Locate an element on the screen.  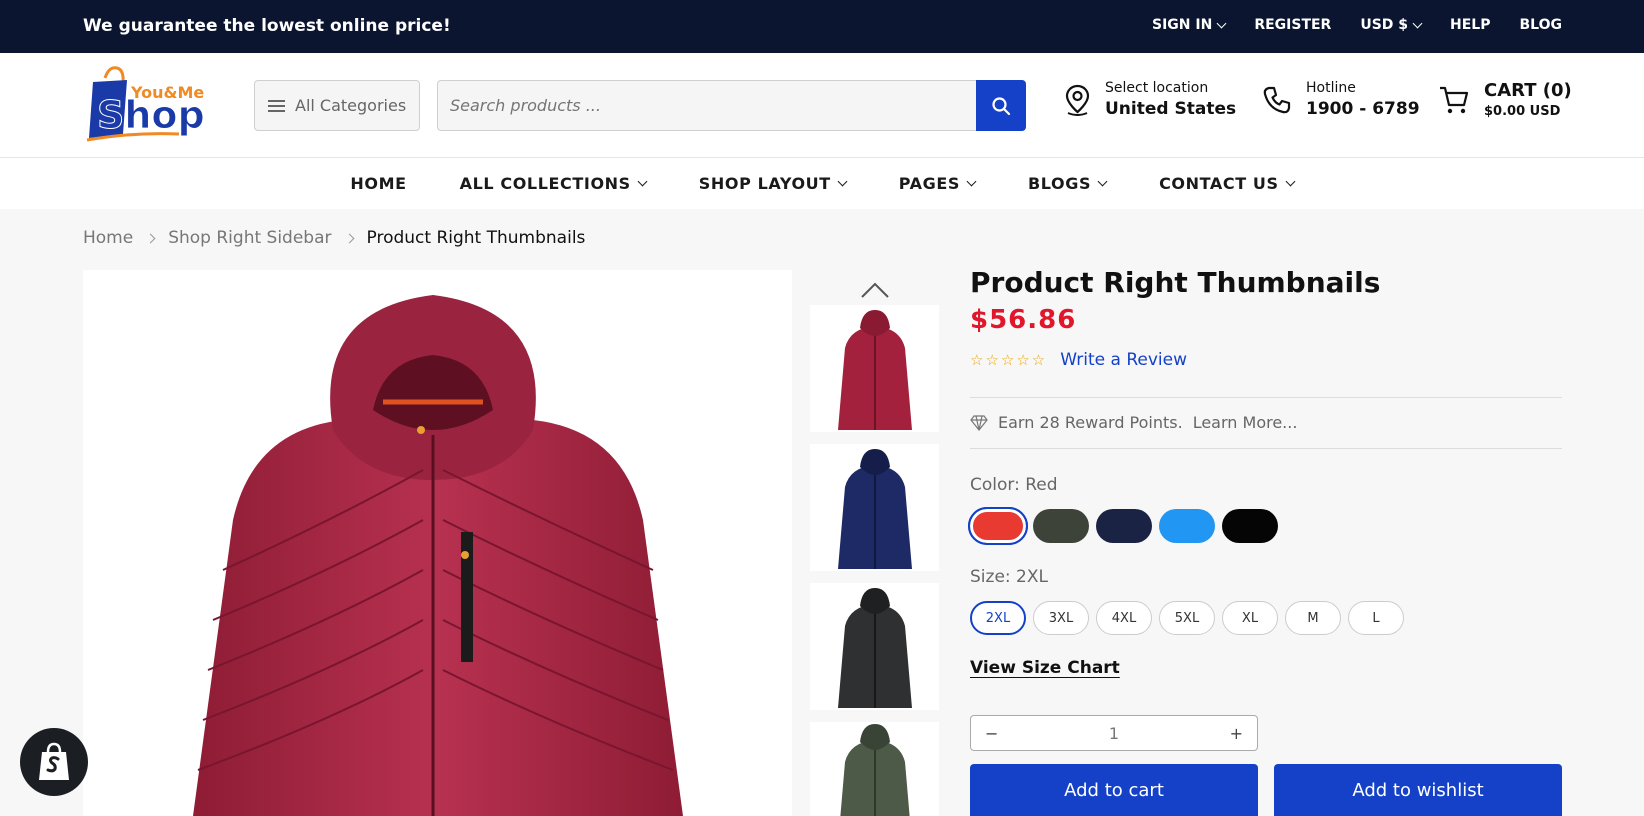
search-input is located at coordinates (706, 105).